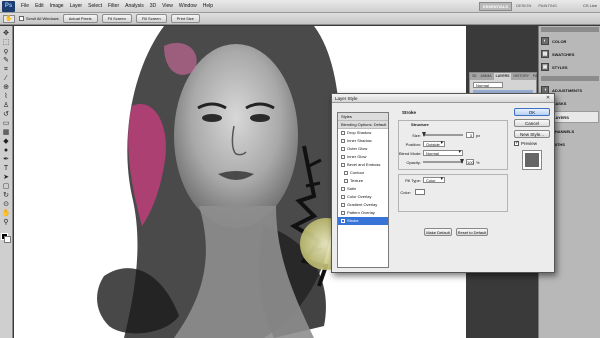 The width and height of the screenshot is (600, 338). Describe the element at coordinates (443, 161) in the screenshot. I see `opacity-slider` at that location.